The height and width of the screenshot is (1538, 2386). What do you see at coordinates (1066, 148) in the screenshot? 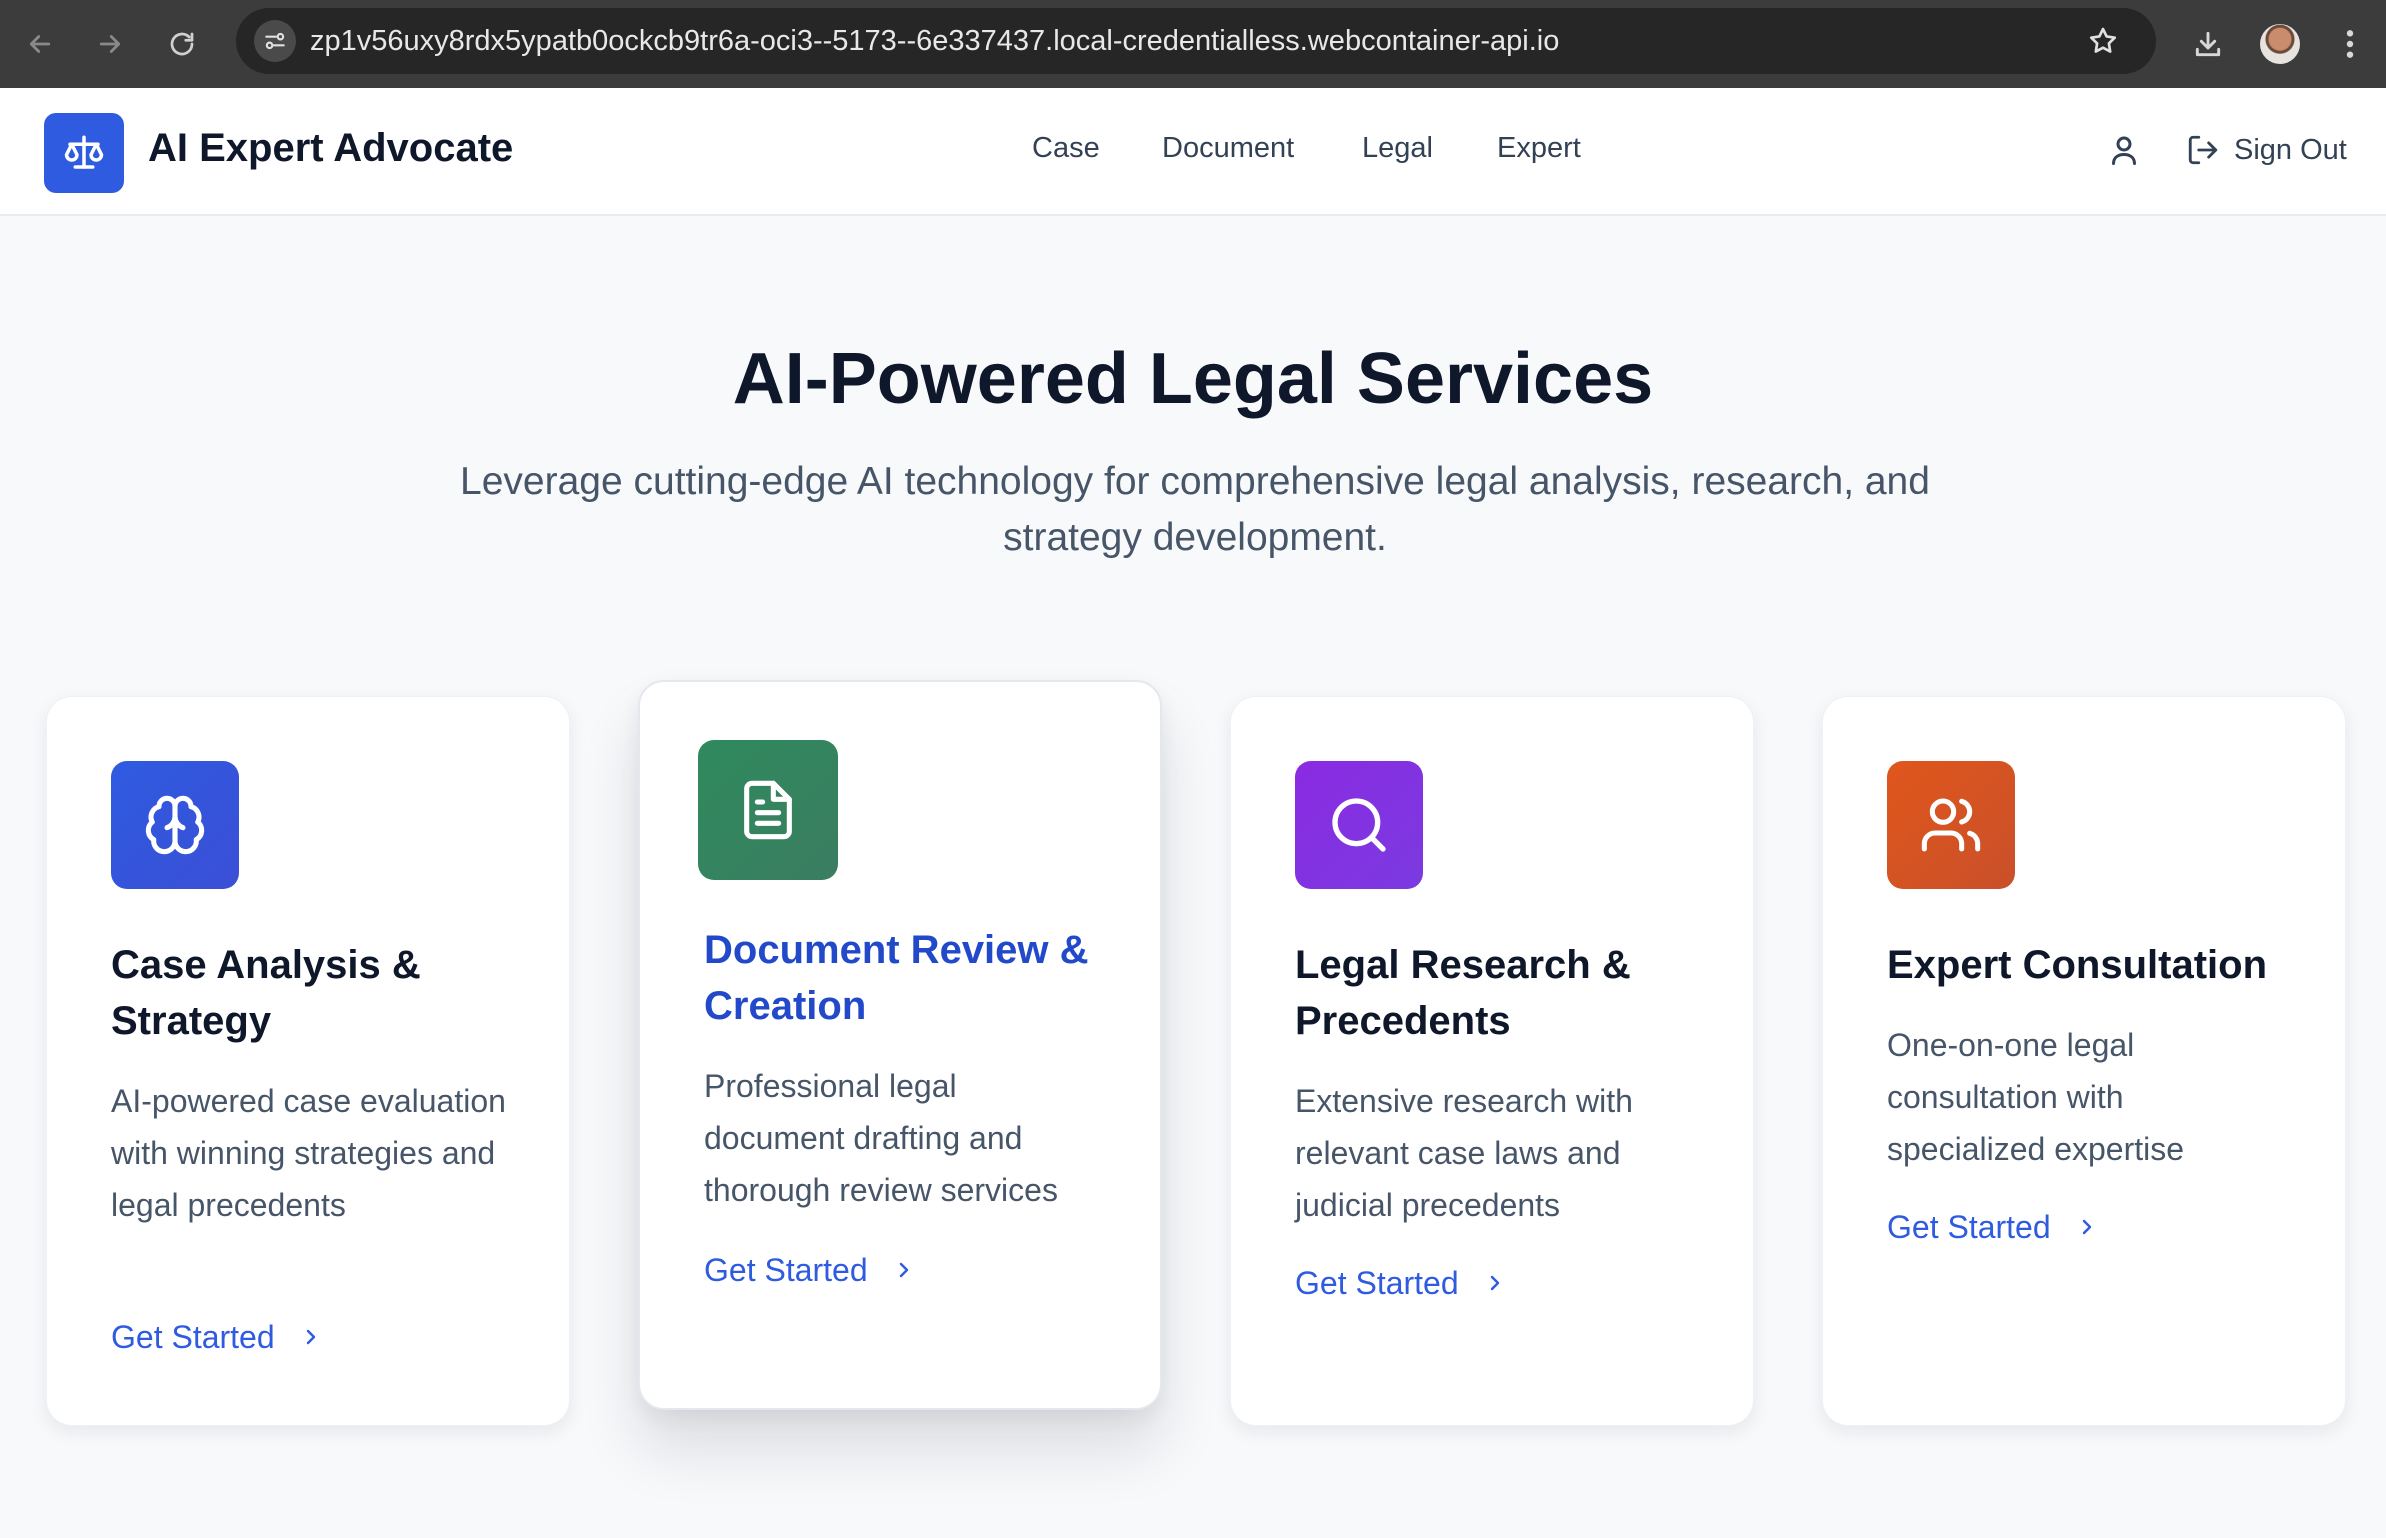
I see `nav-case: Case` at bounding box center [1066, 148].